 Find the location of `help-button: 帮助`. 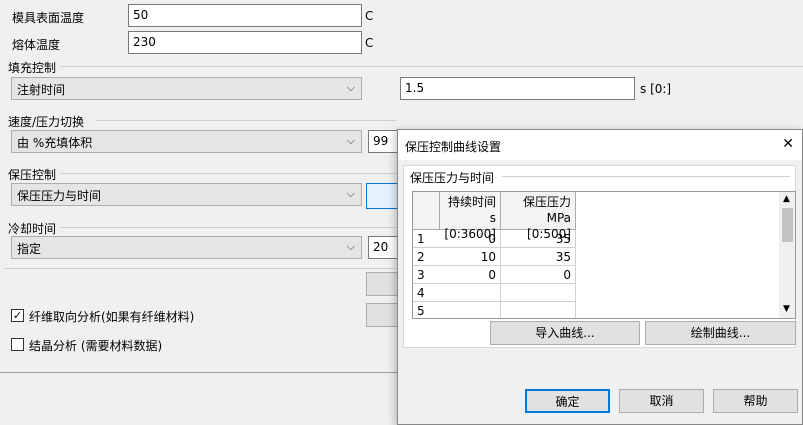

help-button: 帮助 is located at coordinates (755, 401).